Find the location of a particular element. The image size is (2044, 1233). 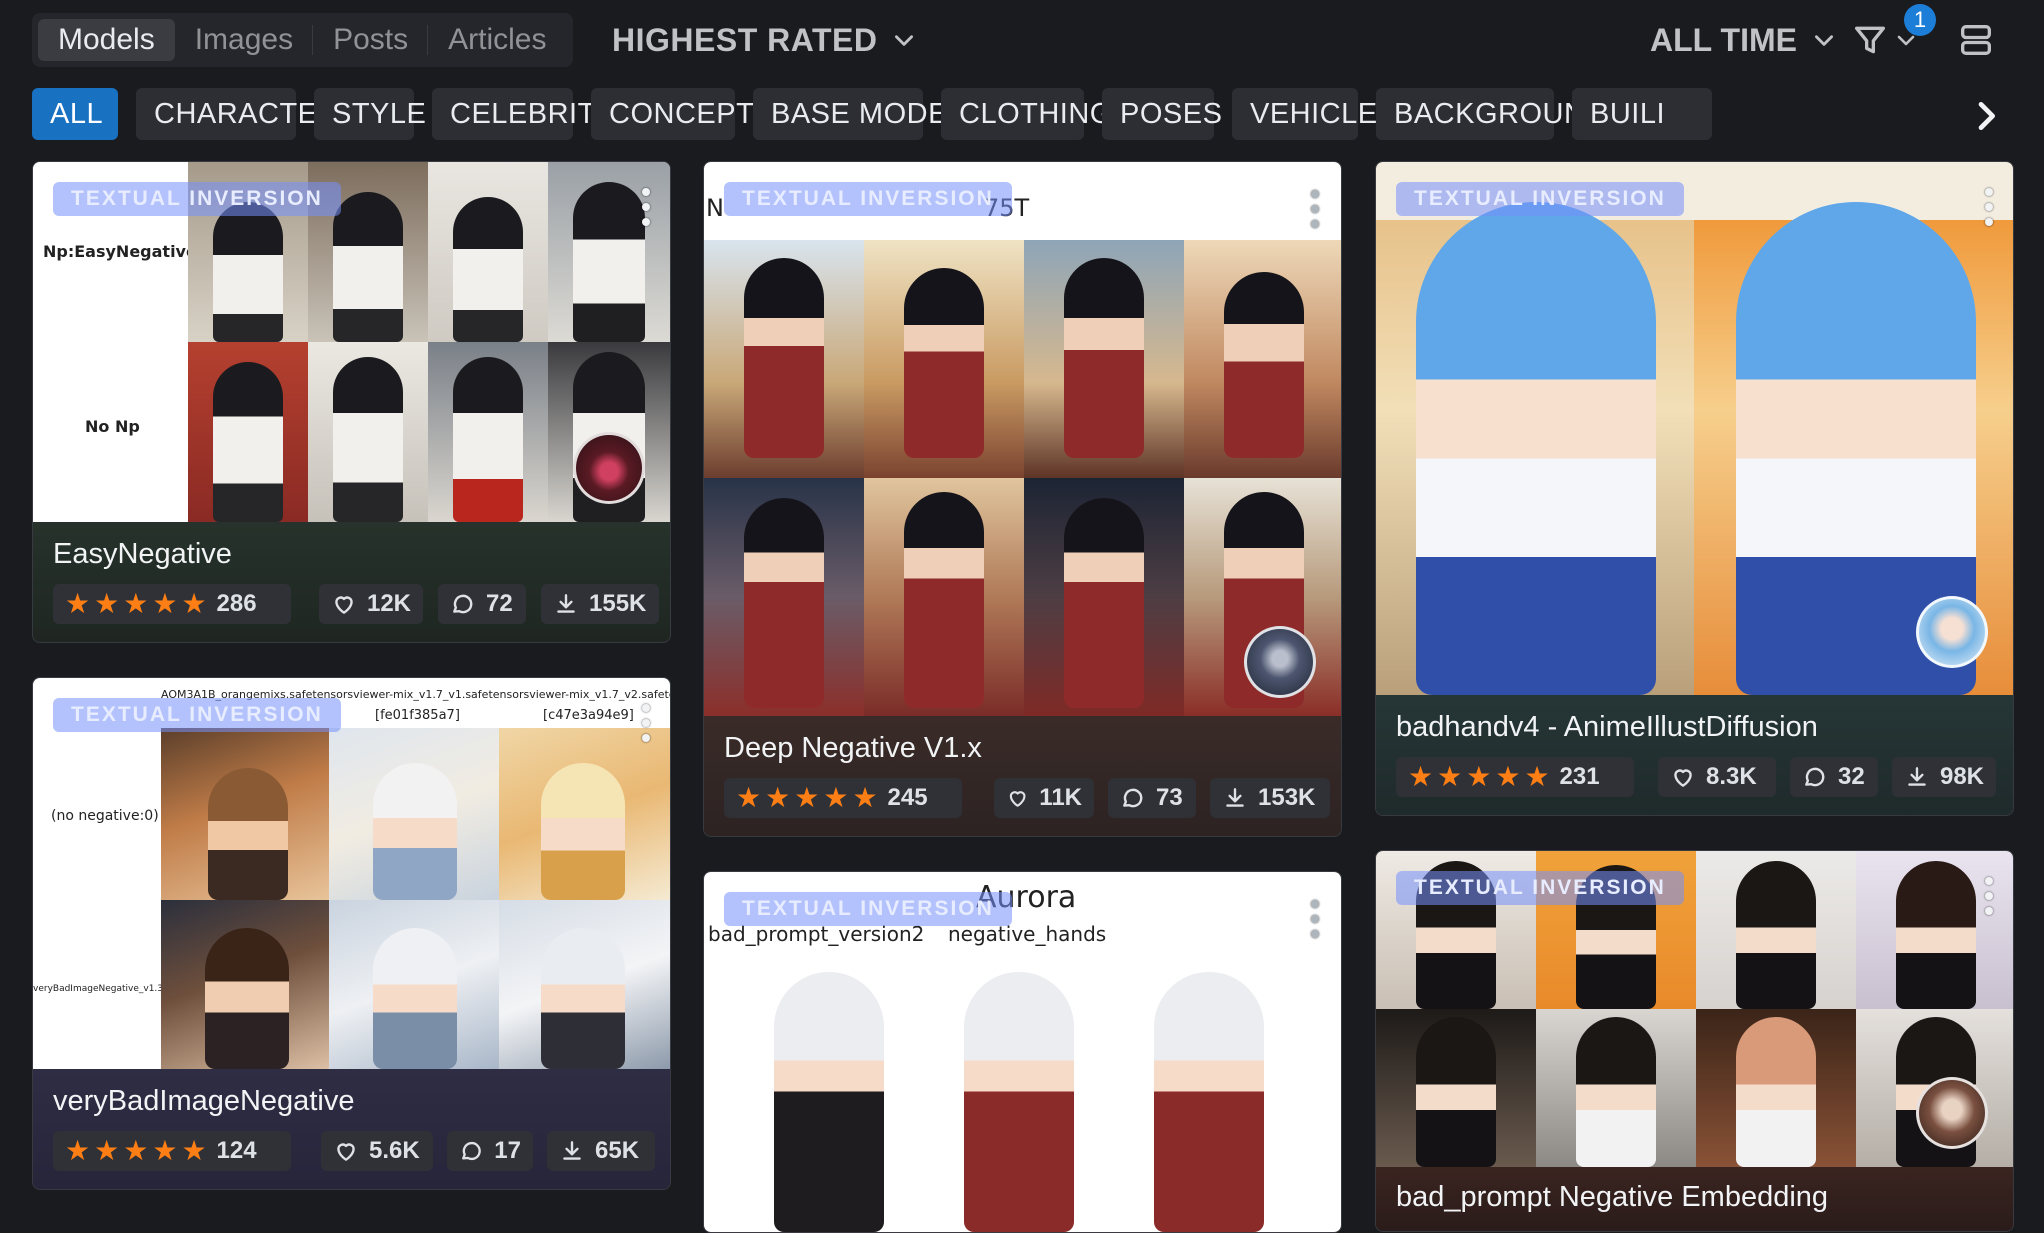

filter-count-badge: 1 is located at coordinates (1920, 20).